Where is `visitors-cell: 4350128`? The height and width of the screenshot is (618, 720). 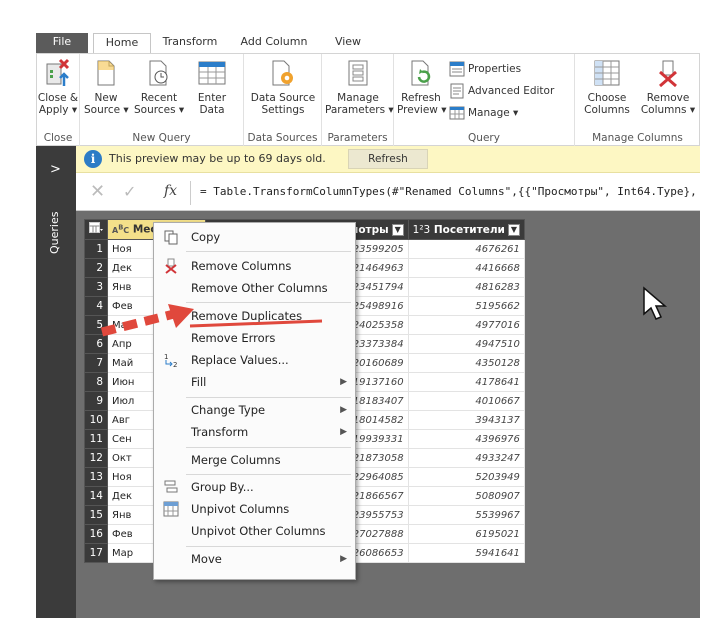 visitors-cell: 4350128 is located at coordinates (466, 363).